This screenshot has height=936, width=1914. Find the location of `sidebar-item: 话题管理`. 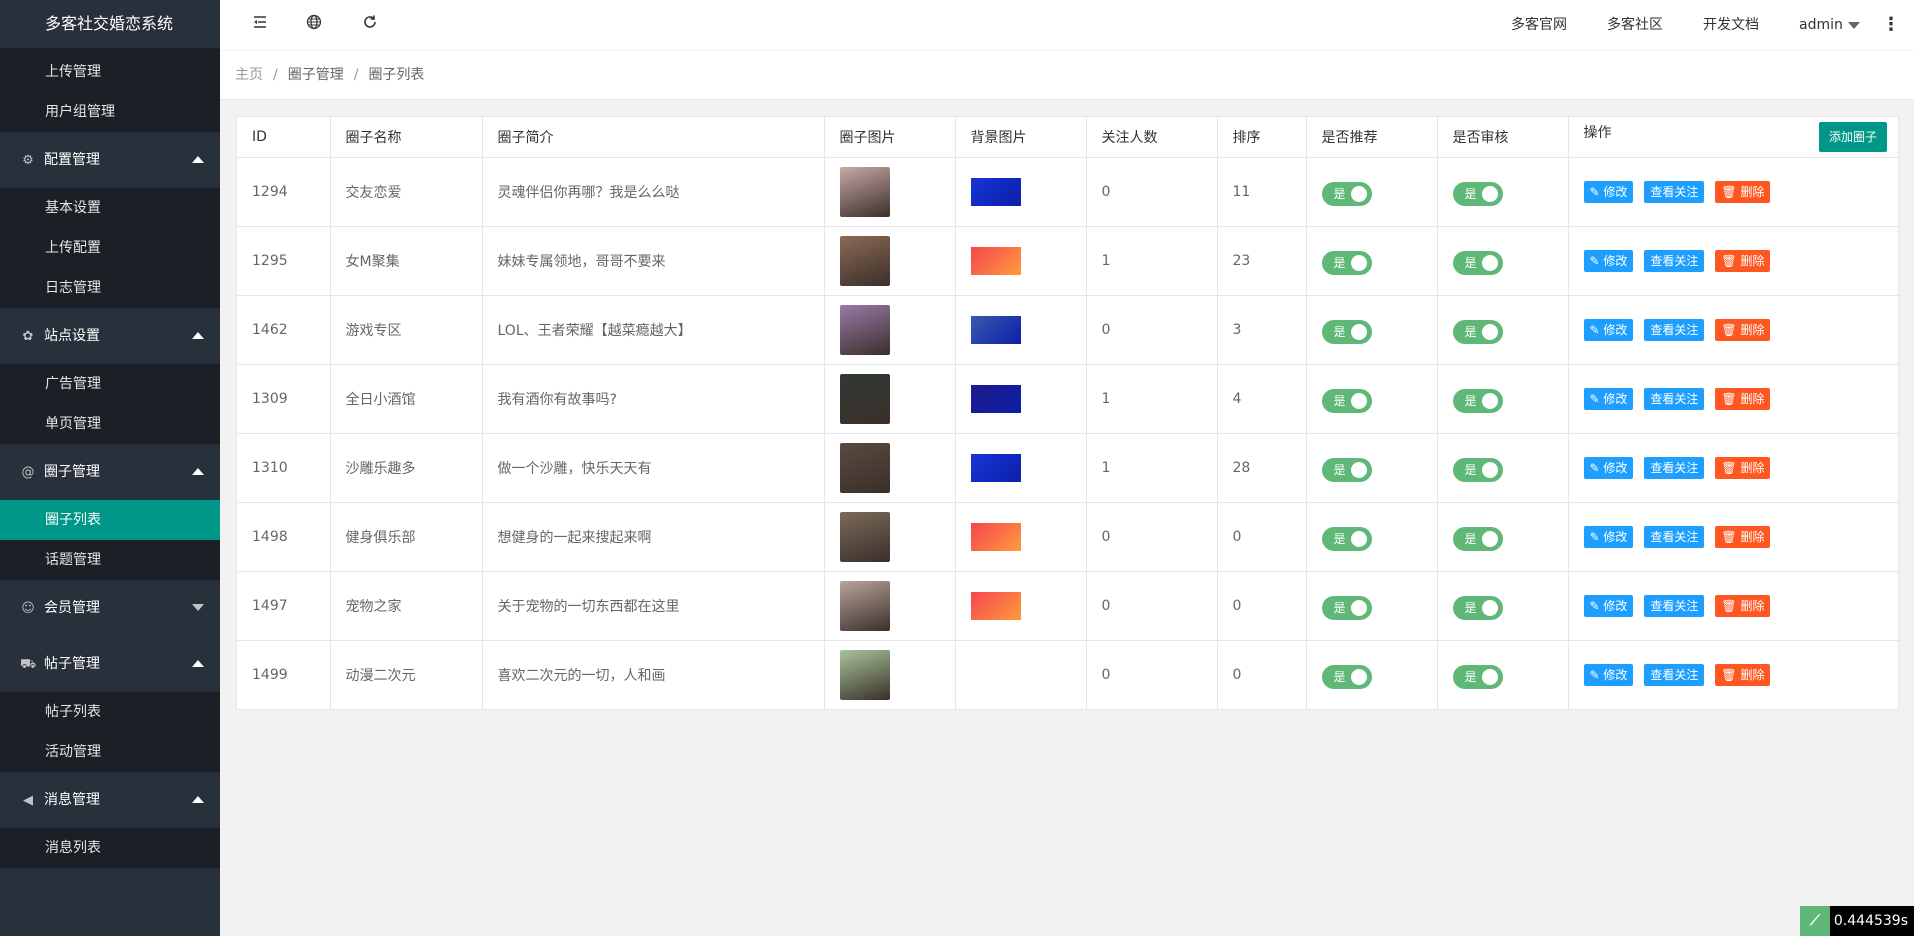

sidebar-item: 话题管理 is located at coordinates (110, 560).